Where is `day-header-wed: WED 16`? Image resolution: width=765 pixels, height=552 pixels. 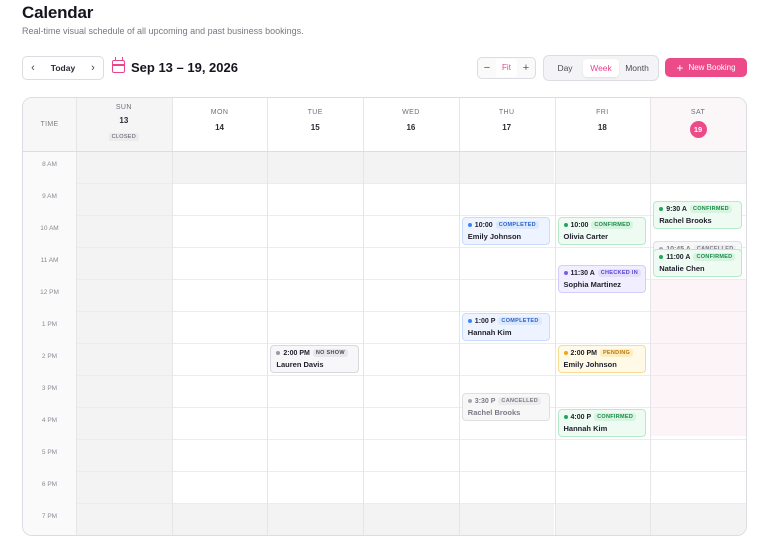
day-header-wed: WED 16 is located at coordinates (411, 124).